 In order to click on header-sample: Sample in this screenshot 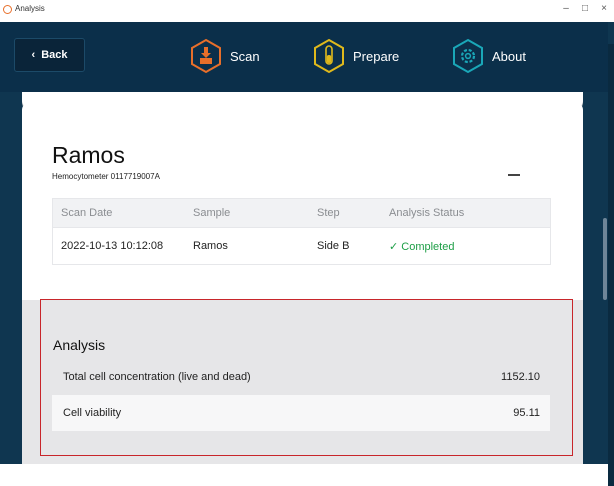, I will do `click(212, 213)`.